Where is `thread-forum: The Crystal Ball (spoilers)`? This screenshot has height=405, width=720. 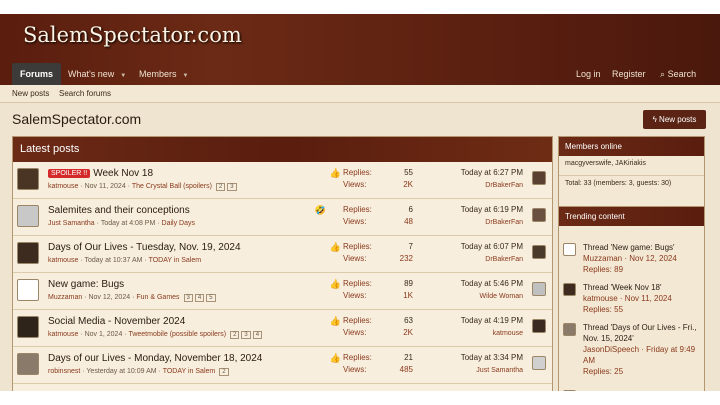
thread-forum: The Crystal Ball (spoilers) is located at coordinates (172, 186).